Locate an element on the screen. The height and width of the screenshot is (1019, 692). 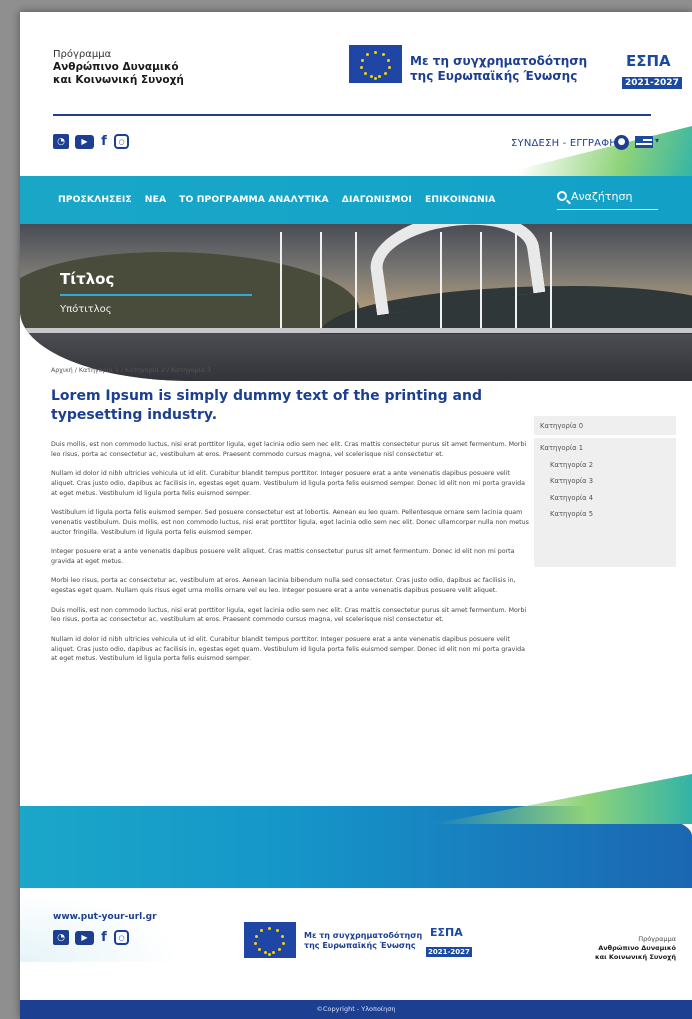
nav-item-tenders: ΔΙΑΓΩΝΙΣΜΟΙ is located at coordinates (377, 199).